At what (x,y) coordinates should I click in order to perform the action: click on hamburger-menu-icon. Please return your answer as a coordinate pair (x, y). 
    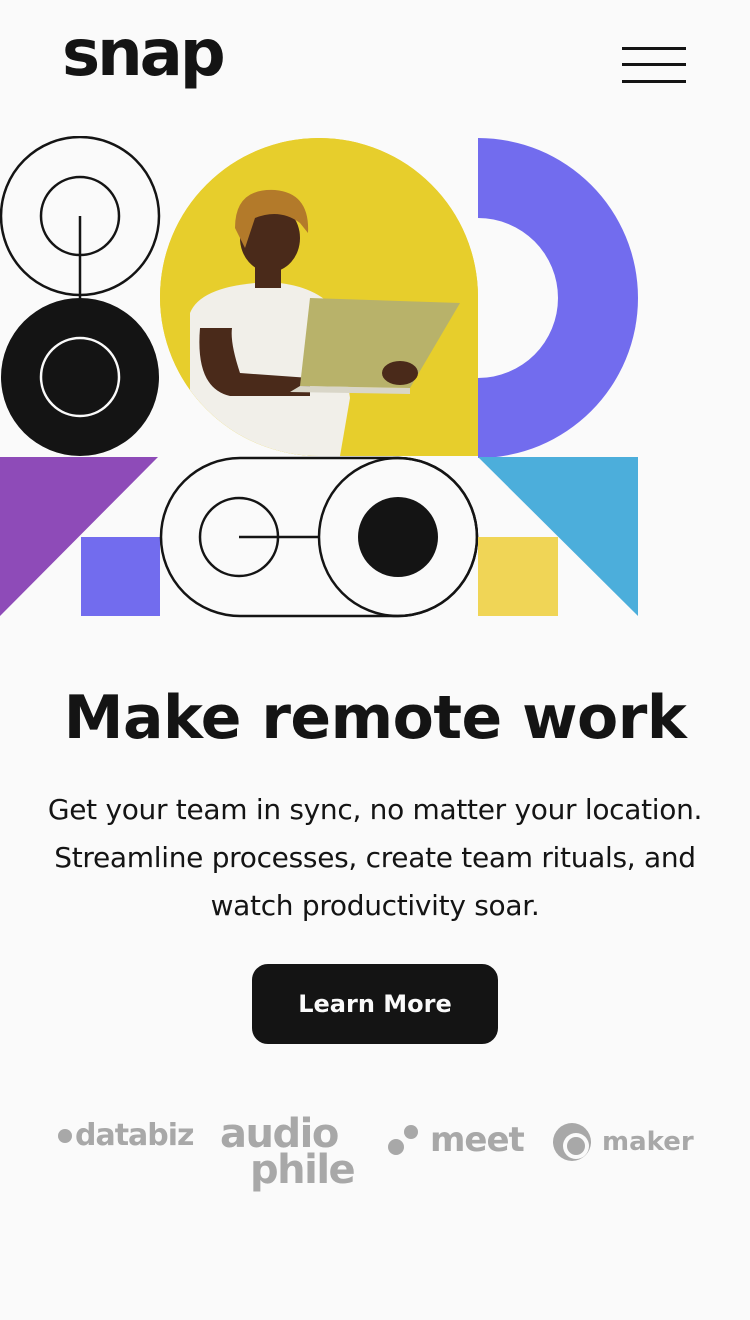
    Looking at the image, I should click on (654, 66).